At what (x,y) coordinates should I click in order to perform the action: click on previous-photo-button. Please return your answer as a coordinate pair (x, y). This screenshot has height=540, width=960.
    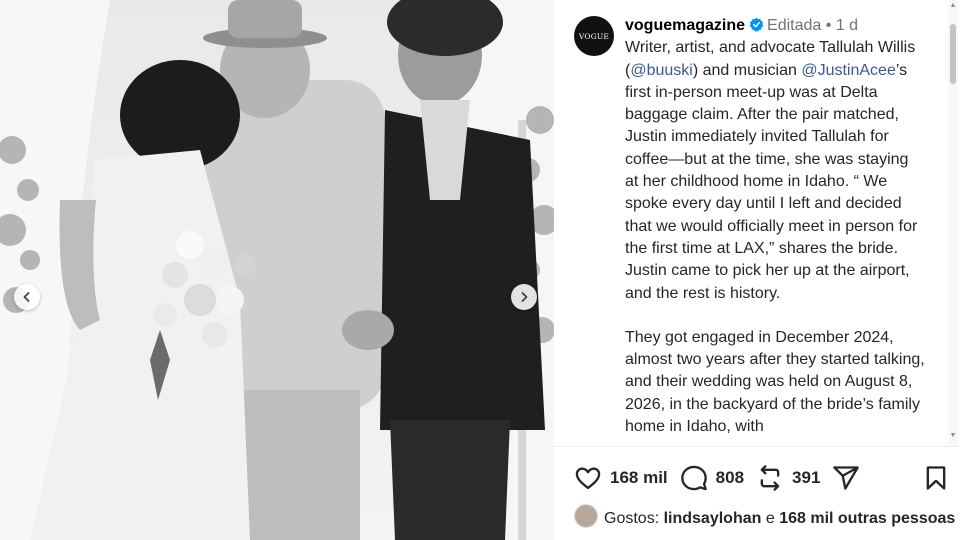
    Looking at the image, I should click on (27, 297).